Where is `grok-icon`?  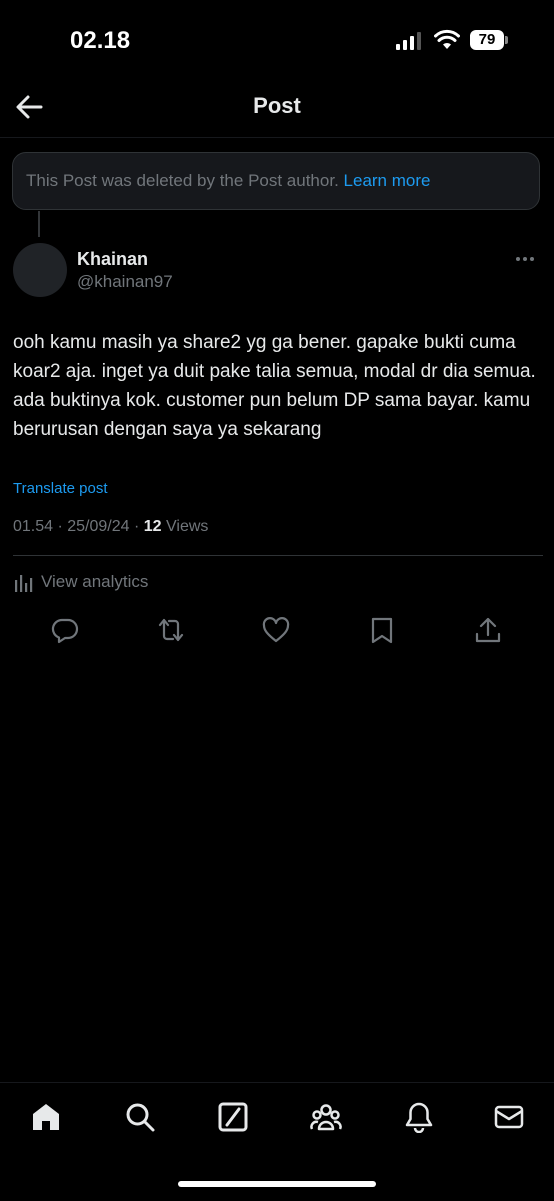 grok-icon is located at coordinates (233, 1117).